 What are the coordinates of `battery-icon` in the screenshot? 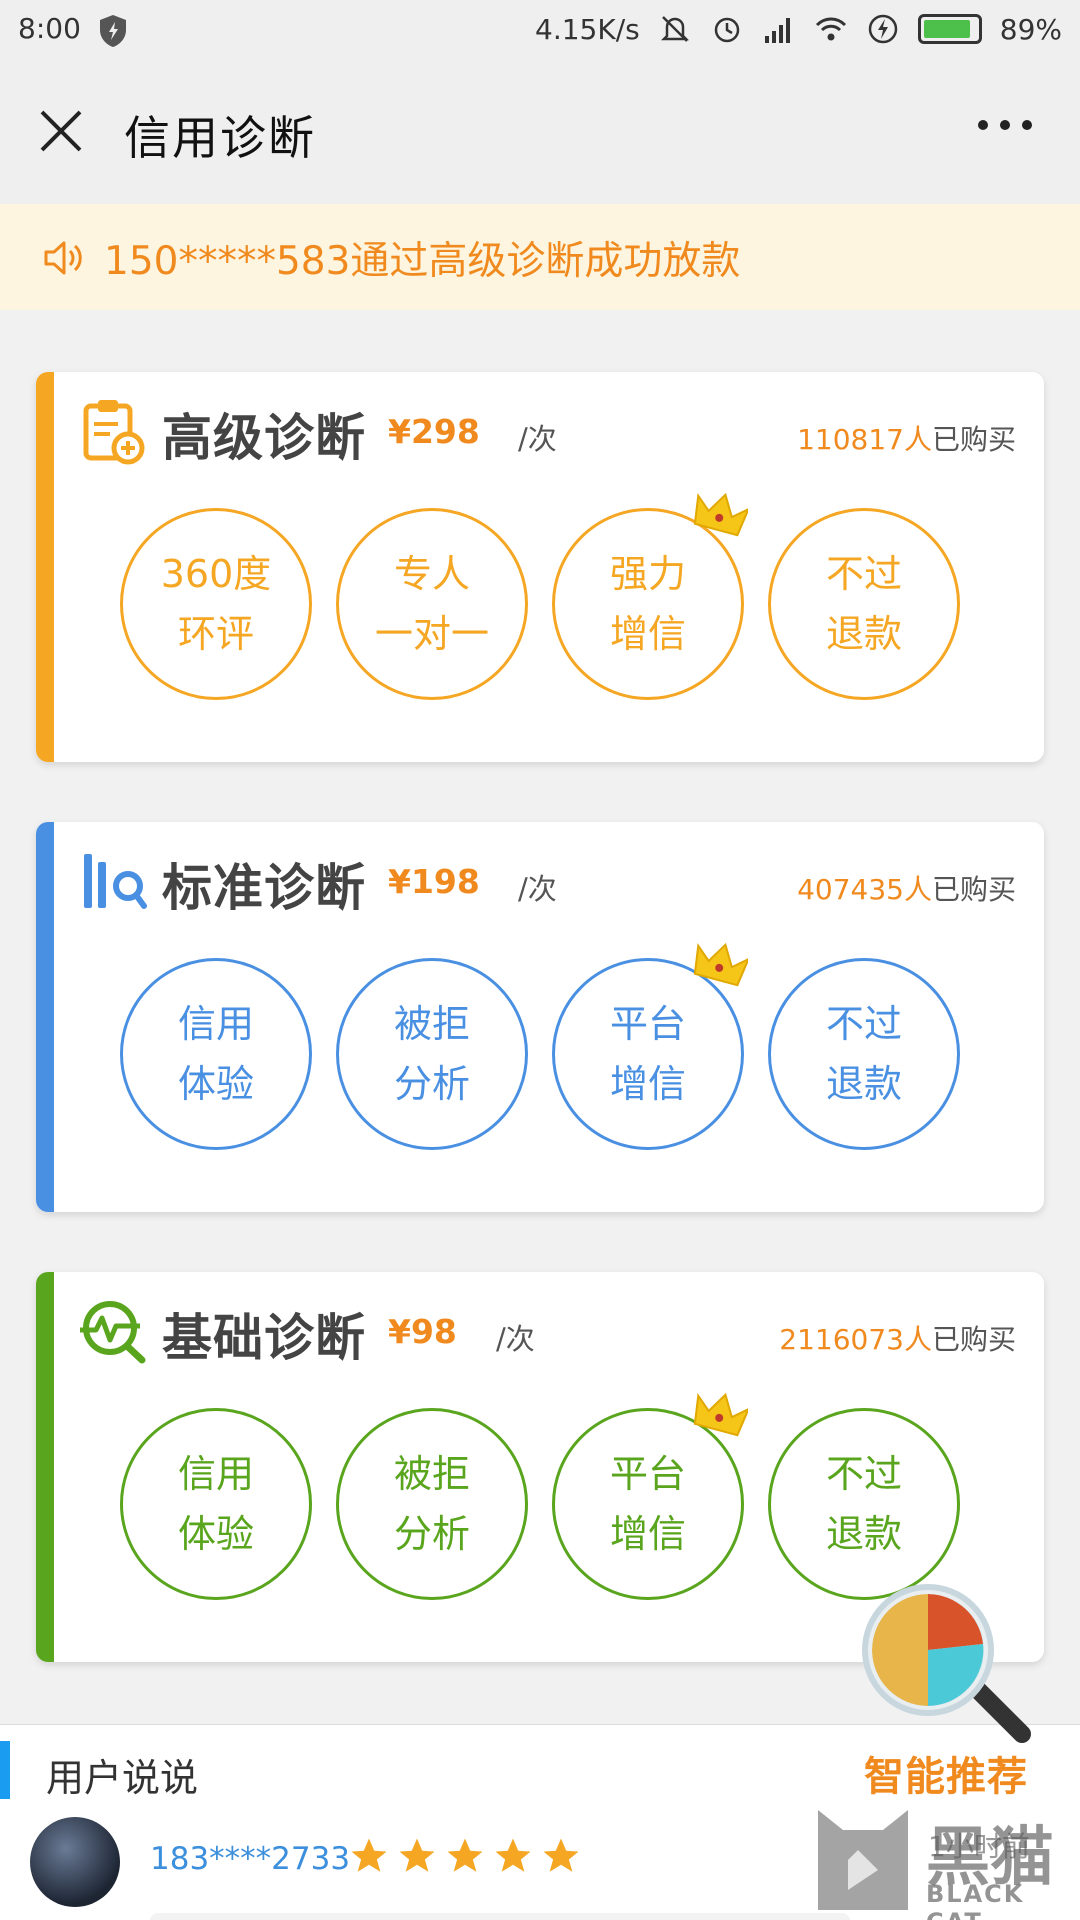 It's located at (949, 29).